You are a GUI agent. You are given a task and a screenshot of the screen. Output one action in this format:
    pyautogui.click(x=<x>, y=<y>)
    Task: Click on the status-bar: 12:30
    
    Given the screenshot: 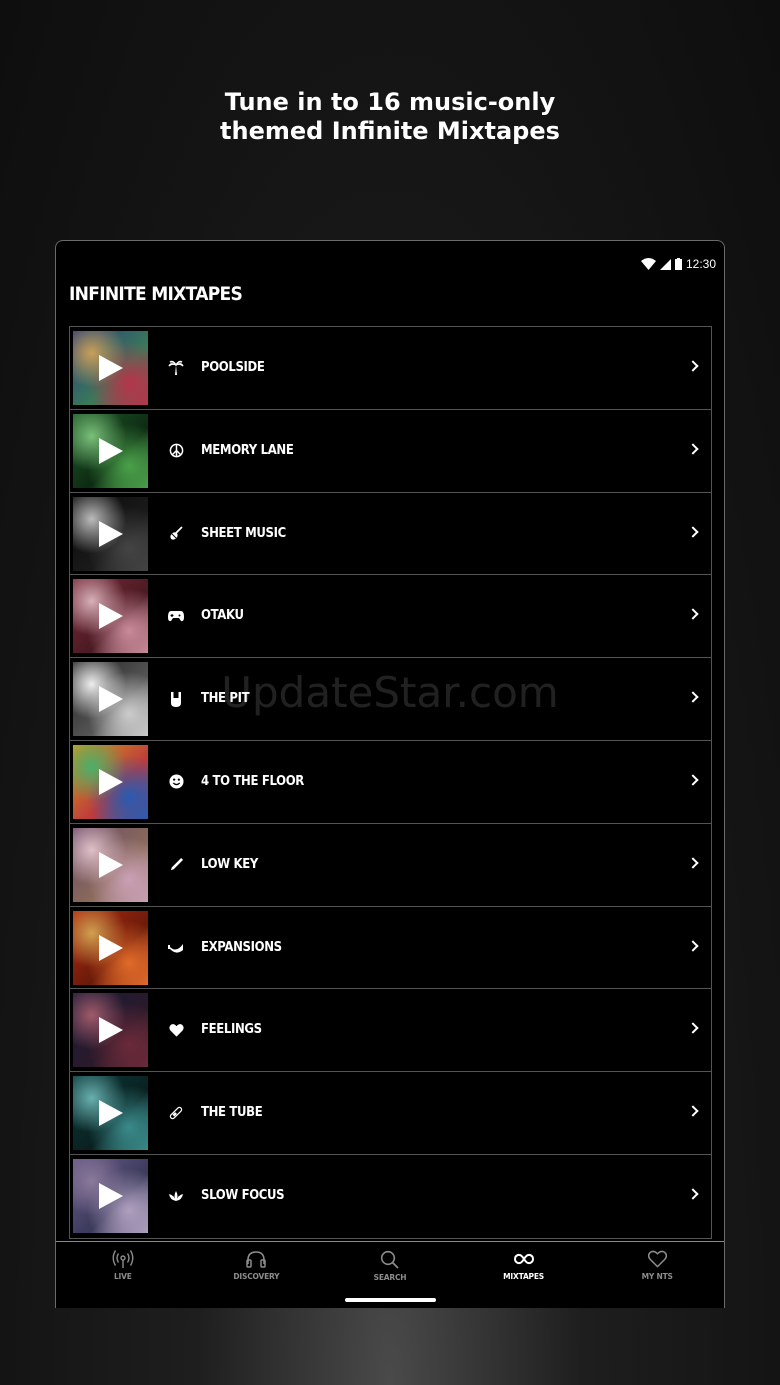 What is the action you would take?
    pyautogui.click(x=678, y=264)
    